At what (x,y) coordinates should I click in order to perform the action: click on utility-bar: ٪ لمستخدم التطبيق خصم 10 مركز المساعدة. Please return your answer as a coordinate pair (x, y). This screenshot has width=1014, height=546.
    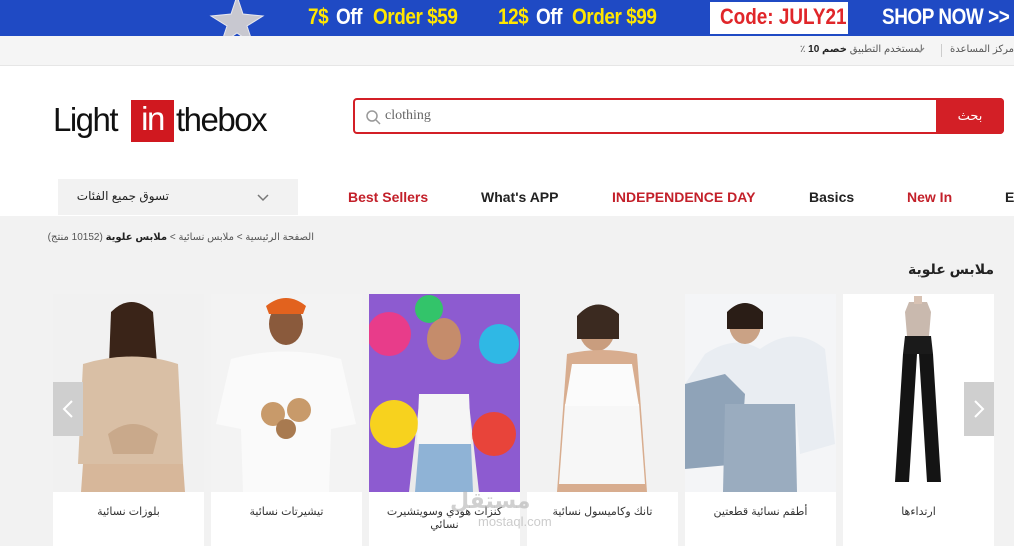
    Looking at the image, I should click on (507, 51).